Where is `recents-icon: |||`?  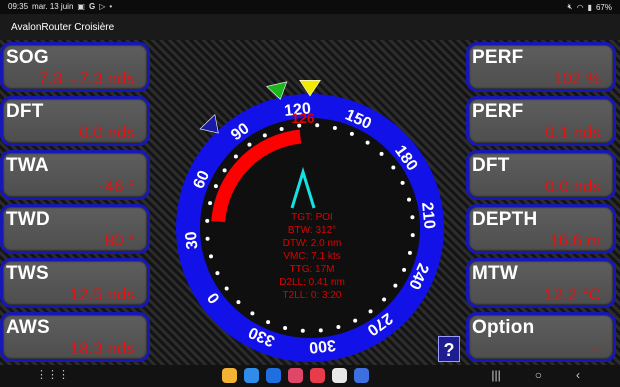
recents-icon: ||| is located at coordinates (495, 375).